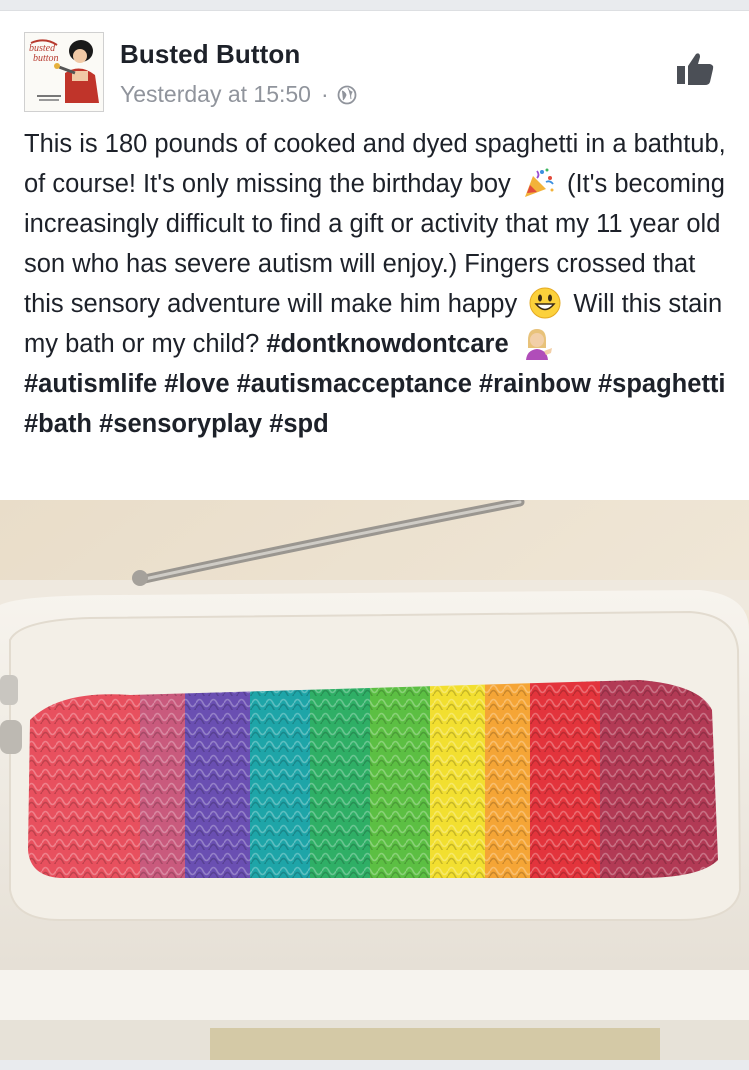  I want to click on like-button, so click(695, 69).